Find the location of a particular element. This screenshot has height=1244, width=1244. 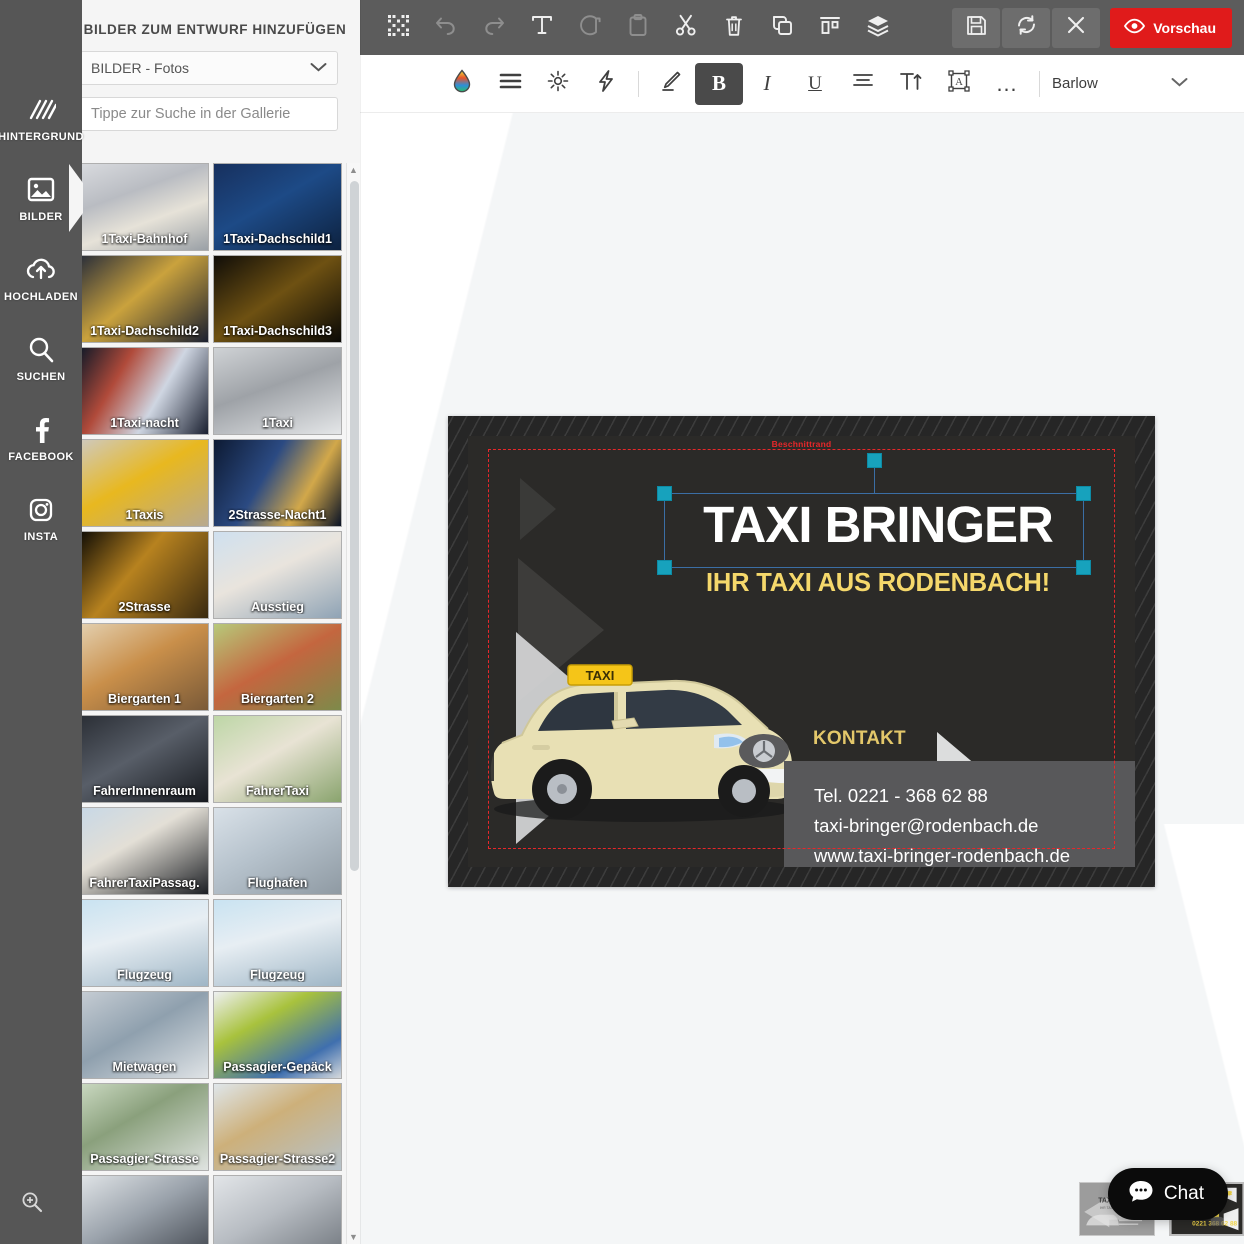

undo-icon is located at coordinates (446, 27).